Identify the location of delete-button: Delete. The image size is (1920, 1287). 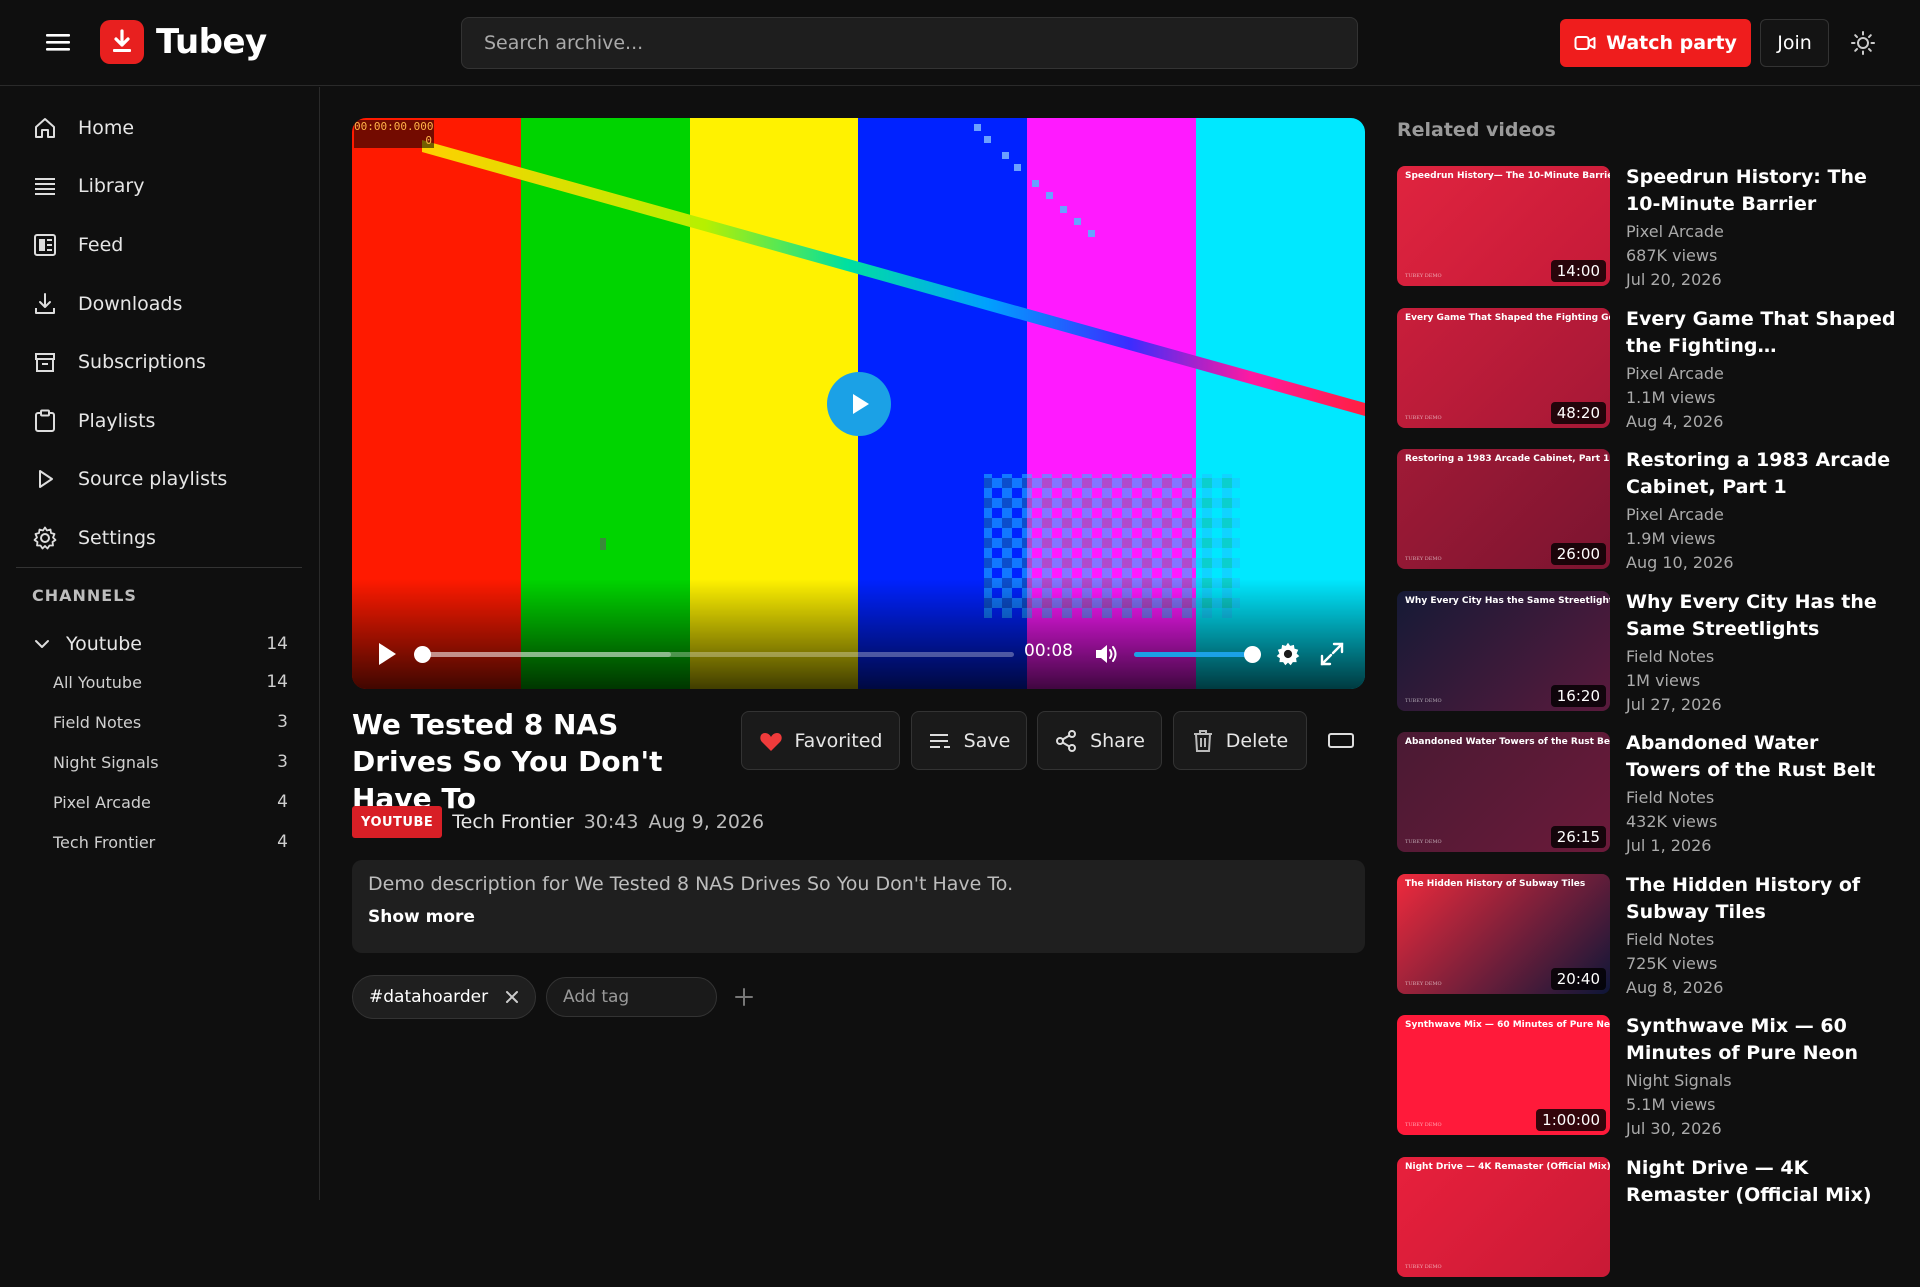
(1240, 740).